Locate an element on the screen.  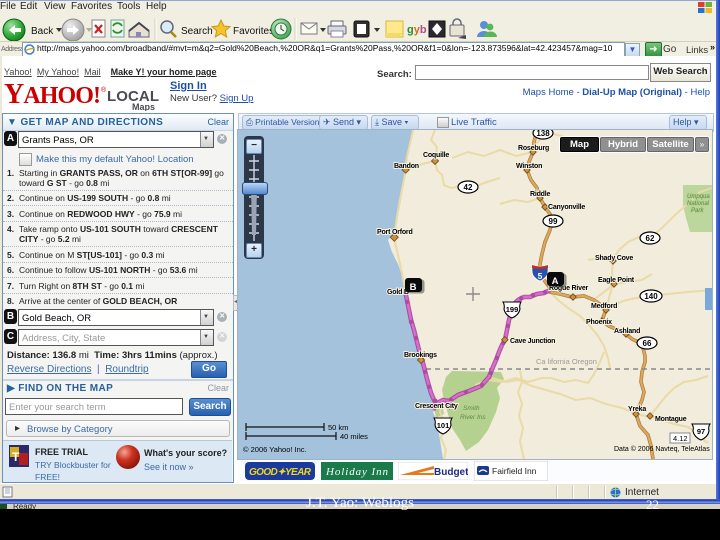
svg-text: A is located at coordinates (555, 281).